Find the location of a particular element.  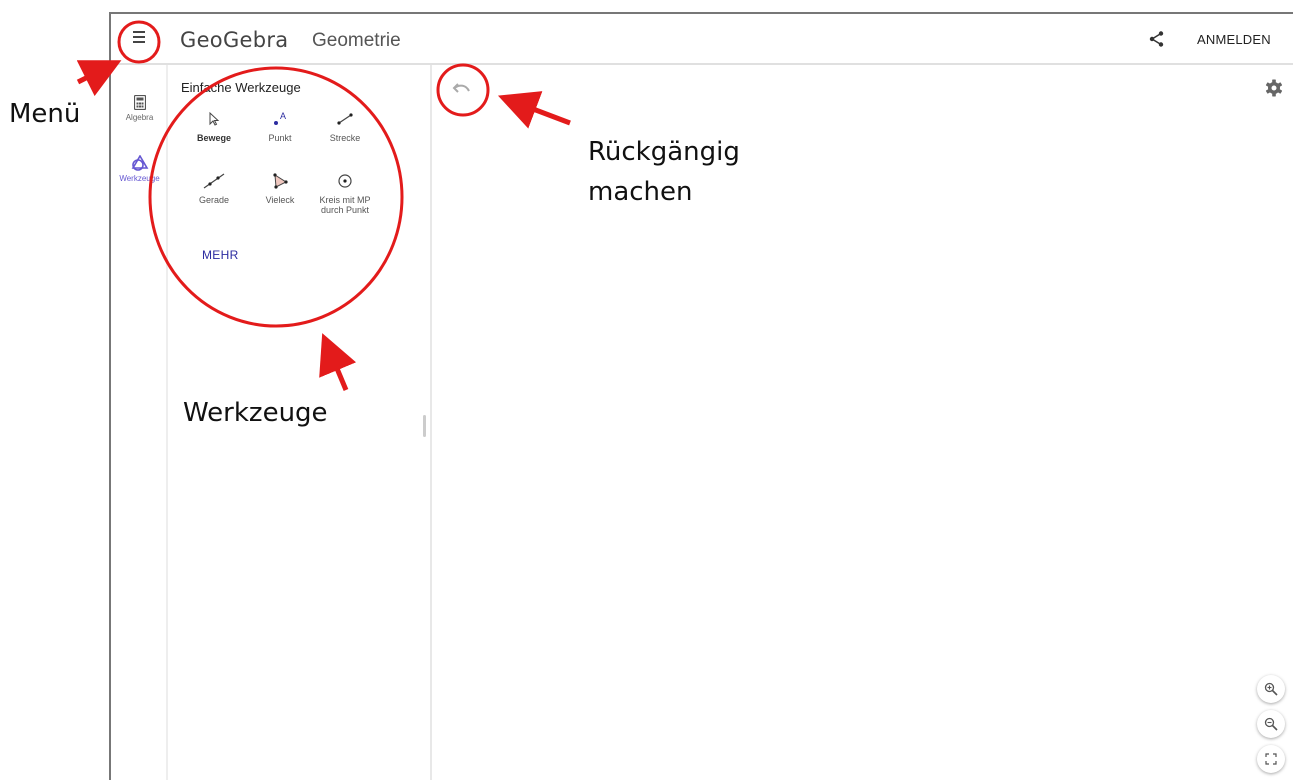

zoom-in-icon is located at coordinates (1271, 689).